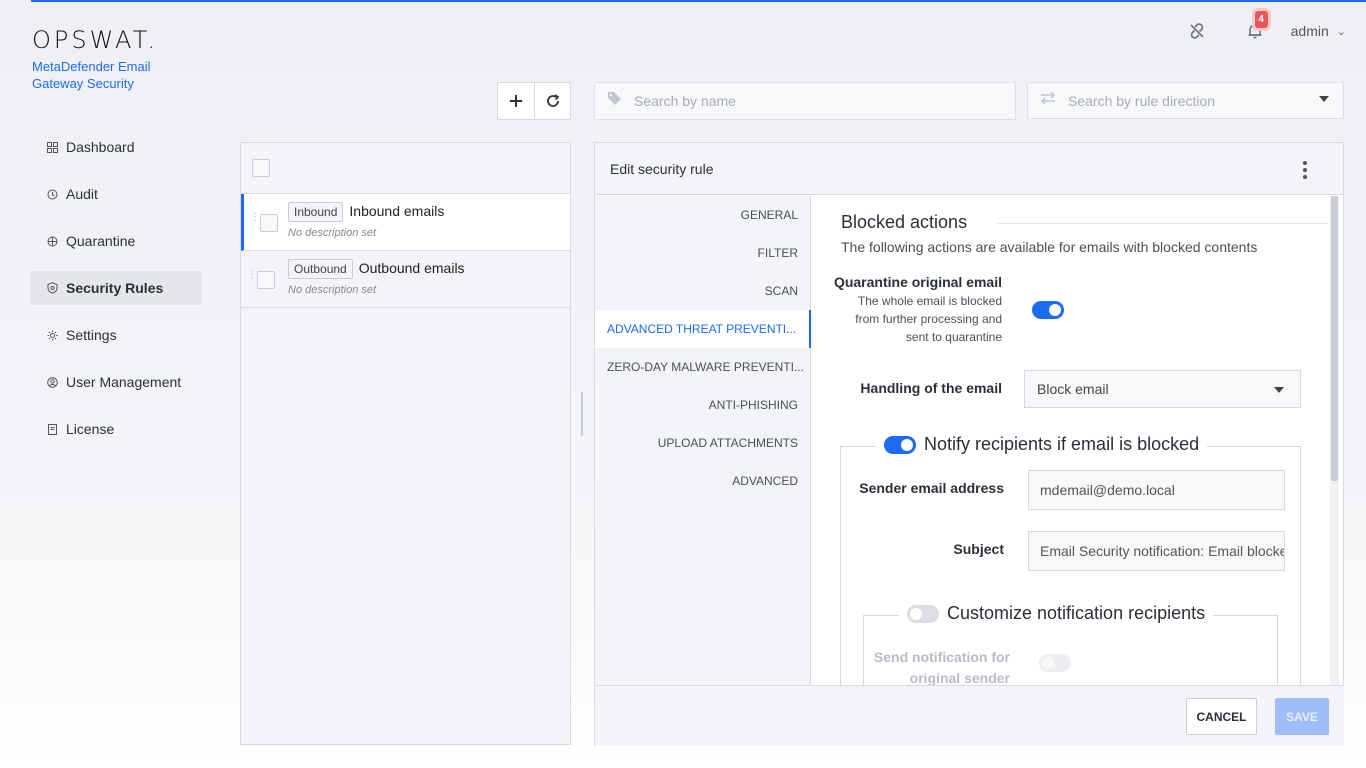 The width and height of the screenshot is (1366, 768). What do you see at coordinates (91, 75) in the screenshot?
I see `product-name: MetaDefender Email Gateway Security` at bounding box center [91, 75].